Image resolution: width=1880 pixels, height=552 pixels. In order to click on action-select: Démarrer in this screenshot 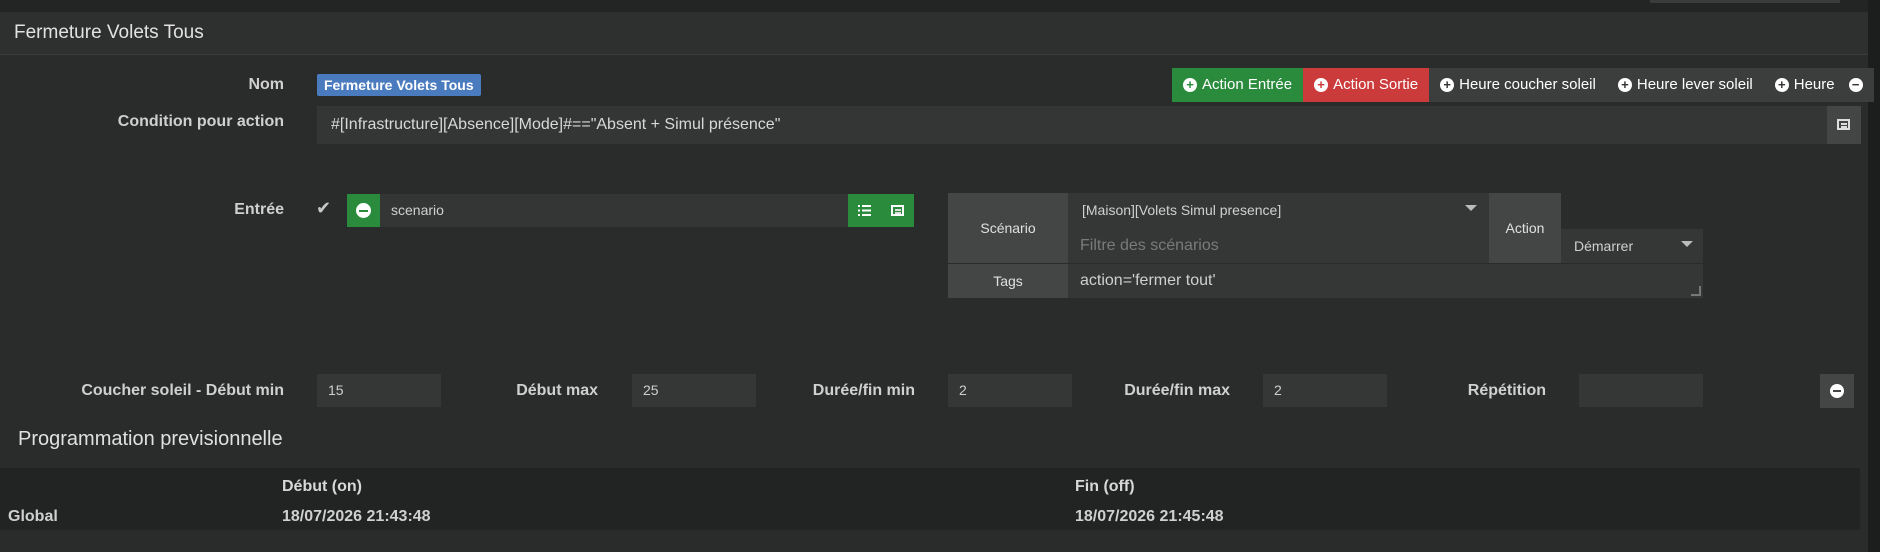, I will do `click(1632, 246)`.